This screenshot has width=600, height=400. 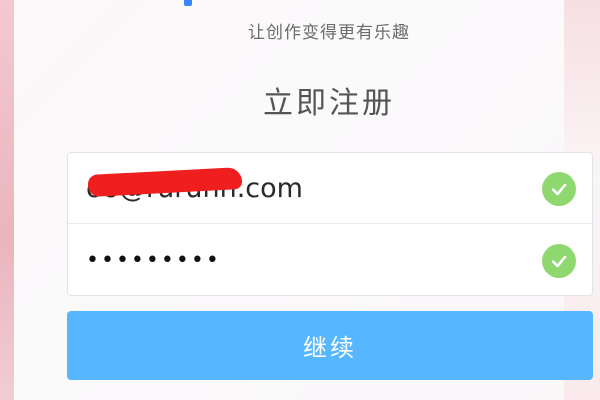 I want to click on tagline: 让创作变得更有乐趣, so click(x=329, y=33).